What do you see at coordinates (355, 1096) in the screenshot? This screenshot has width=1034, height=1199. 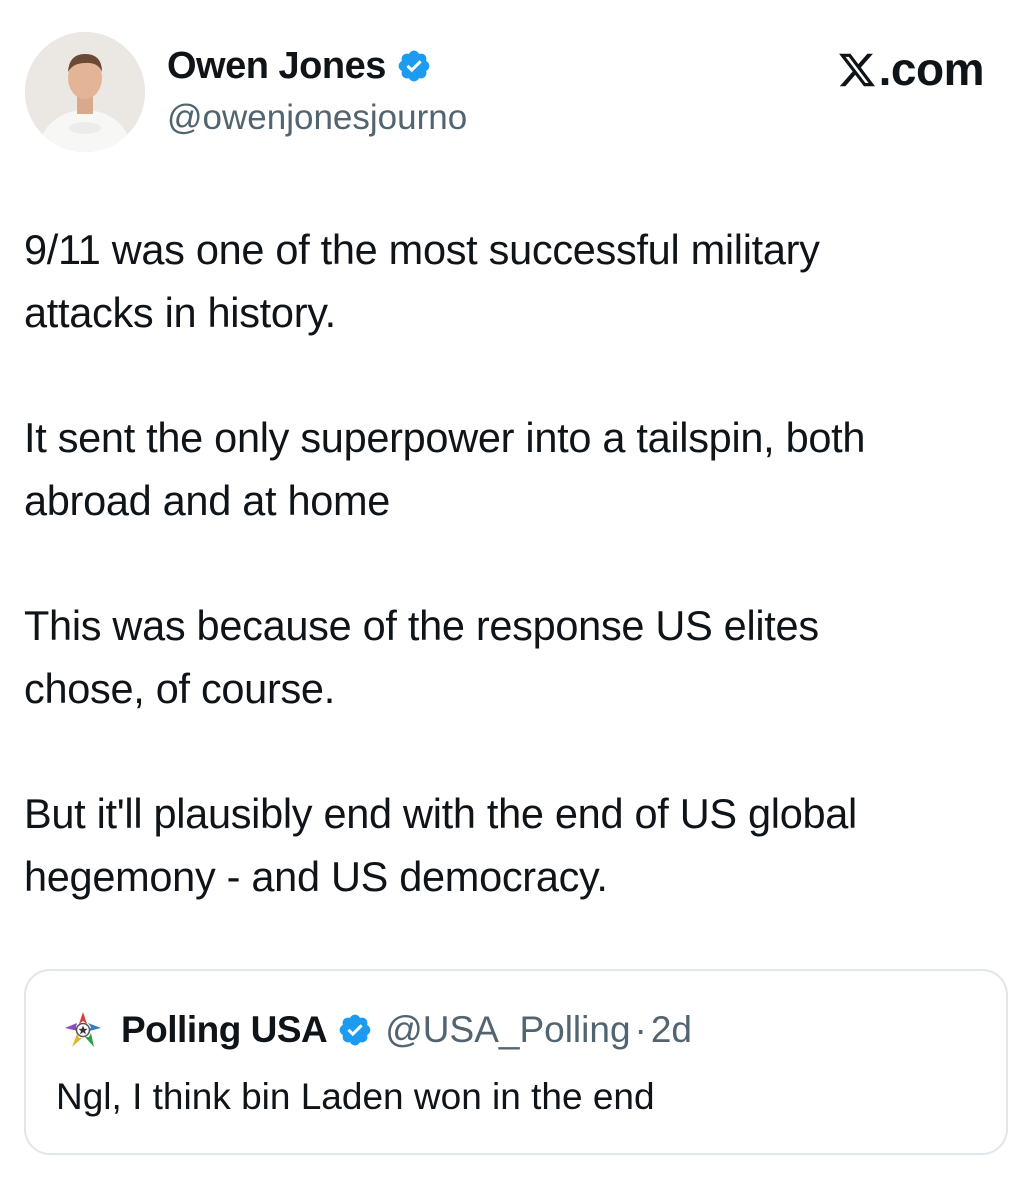 I see `quoted-tweet-text: Ngl, I think bin Laden won in the end` at bounding box center [355, 1096].